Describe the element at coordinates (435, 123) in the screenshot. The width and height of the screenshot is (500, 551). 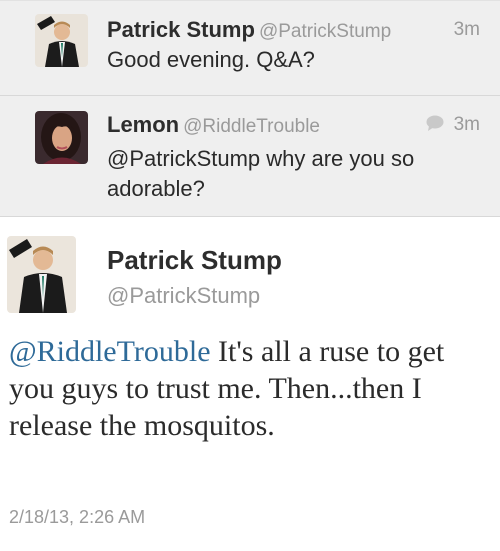
I see `speech-bubble-icon` at that location.